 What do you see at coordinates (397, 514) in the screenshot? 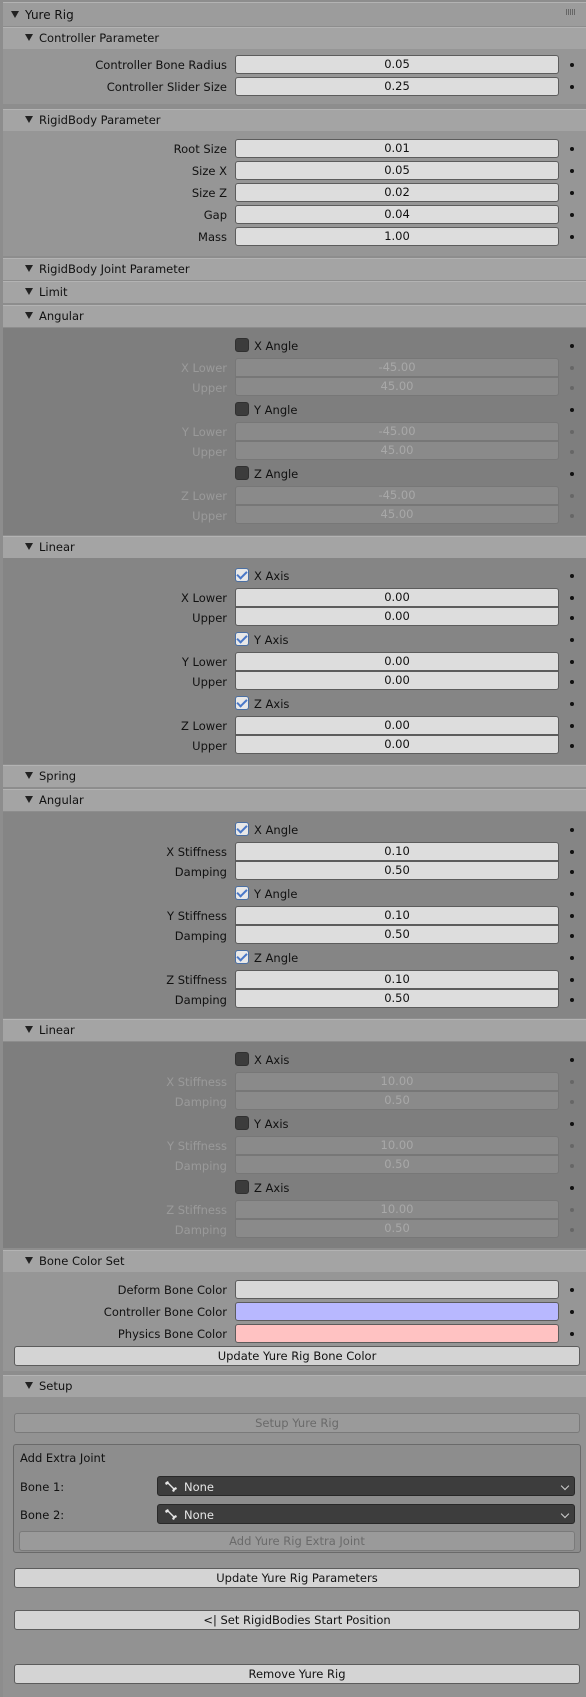
I see `z-upper-field: 45.00` at bounding box center [397, 514].